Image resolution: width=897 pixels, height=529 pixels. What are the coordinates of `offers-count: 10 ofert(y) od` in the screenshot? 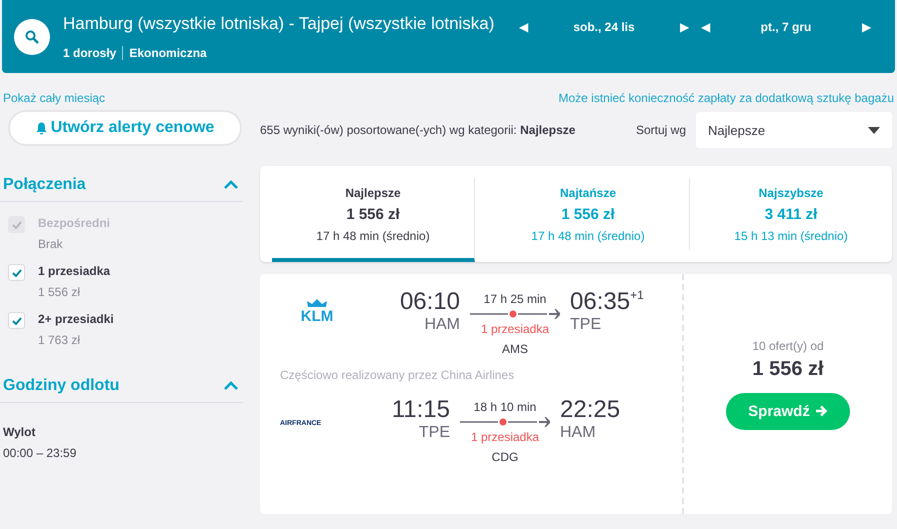 It's located at (788, 345).